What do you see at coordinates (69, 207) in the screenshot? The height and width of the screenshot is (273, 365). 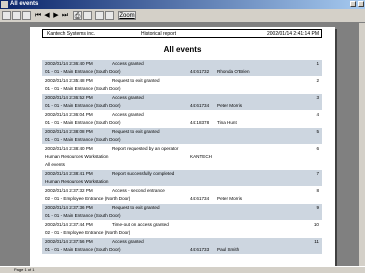 I see `event-time: 2002/01/14 2:37:36 PM` at bounding box center [69, 207].